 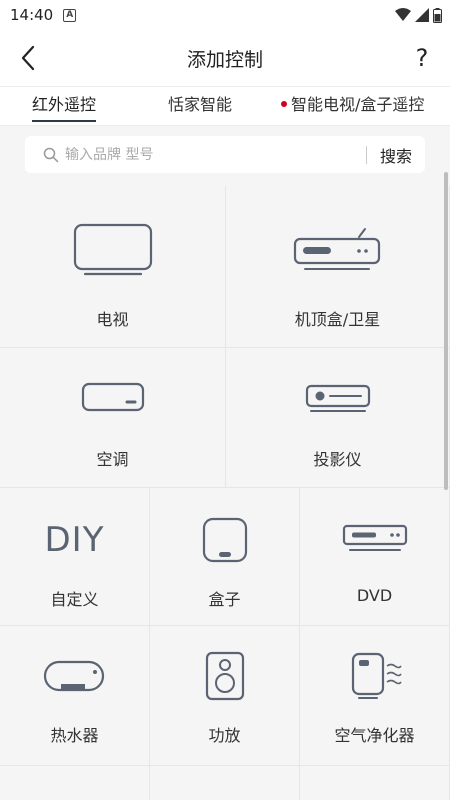 I want to click on tab-label: 智能电视/盒子遥控, so click(x=358, y=104).